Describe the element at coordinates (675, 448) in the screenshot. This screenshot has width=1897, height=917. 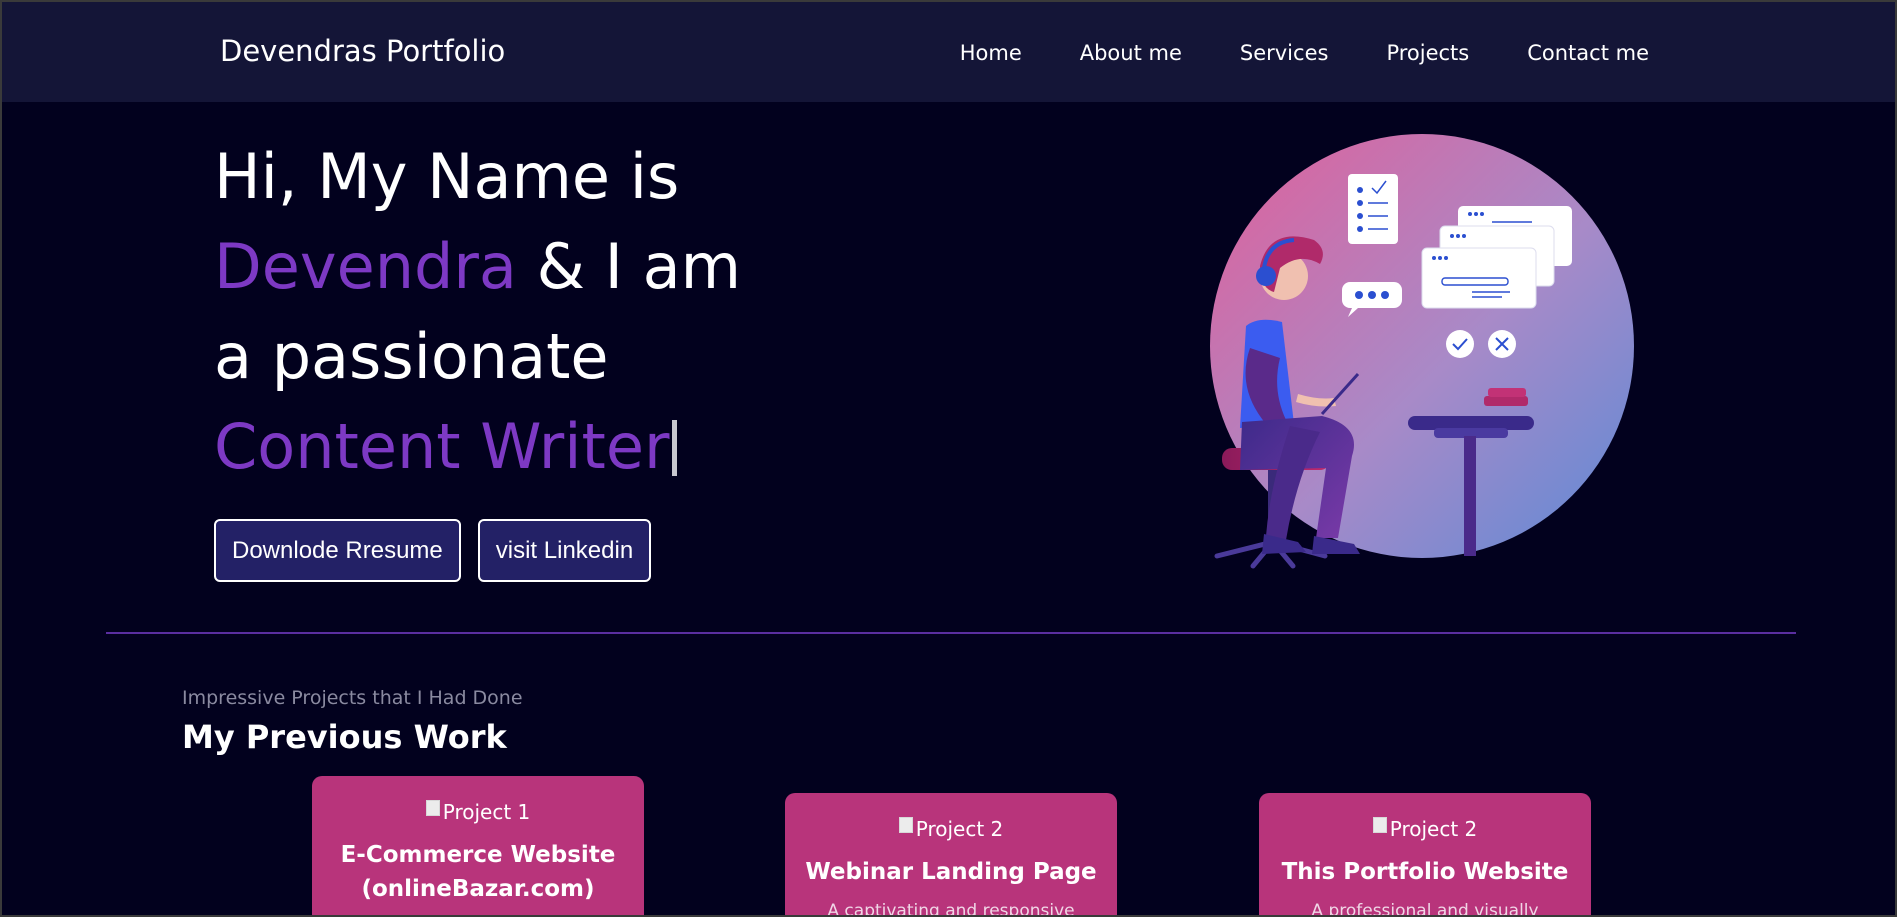
I see `typing-cursor` at that location.